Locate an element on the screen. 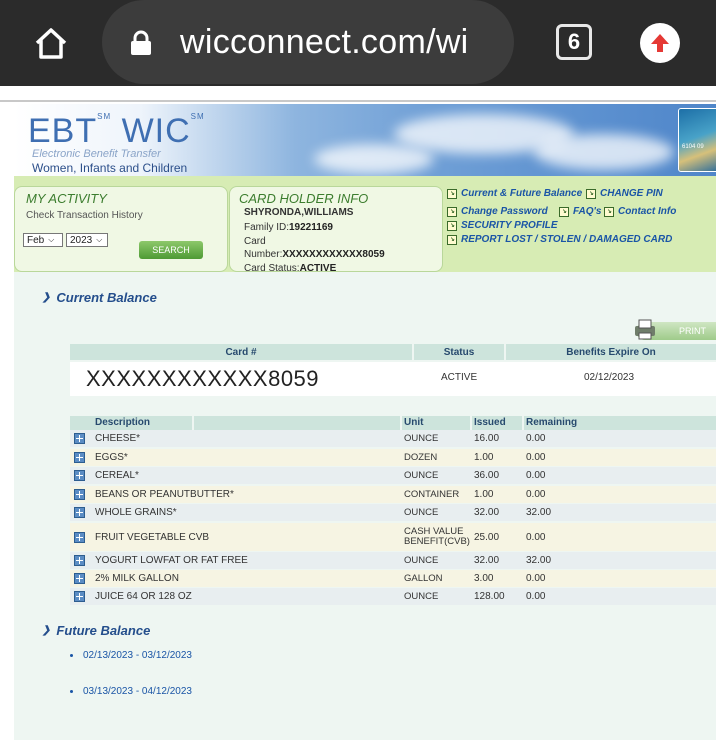 The height and width of the screenshot is (740, 716). card-label: Card is located at coordinates (255, 241).